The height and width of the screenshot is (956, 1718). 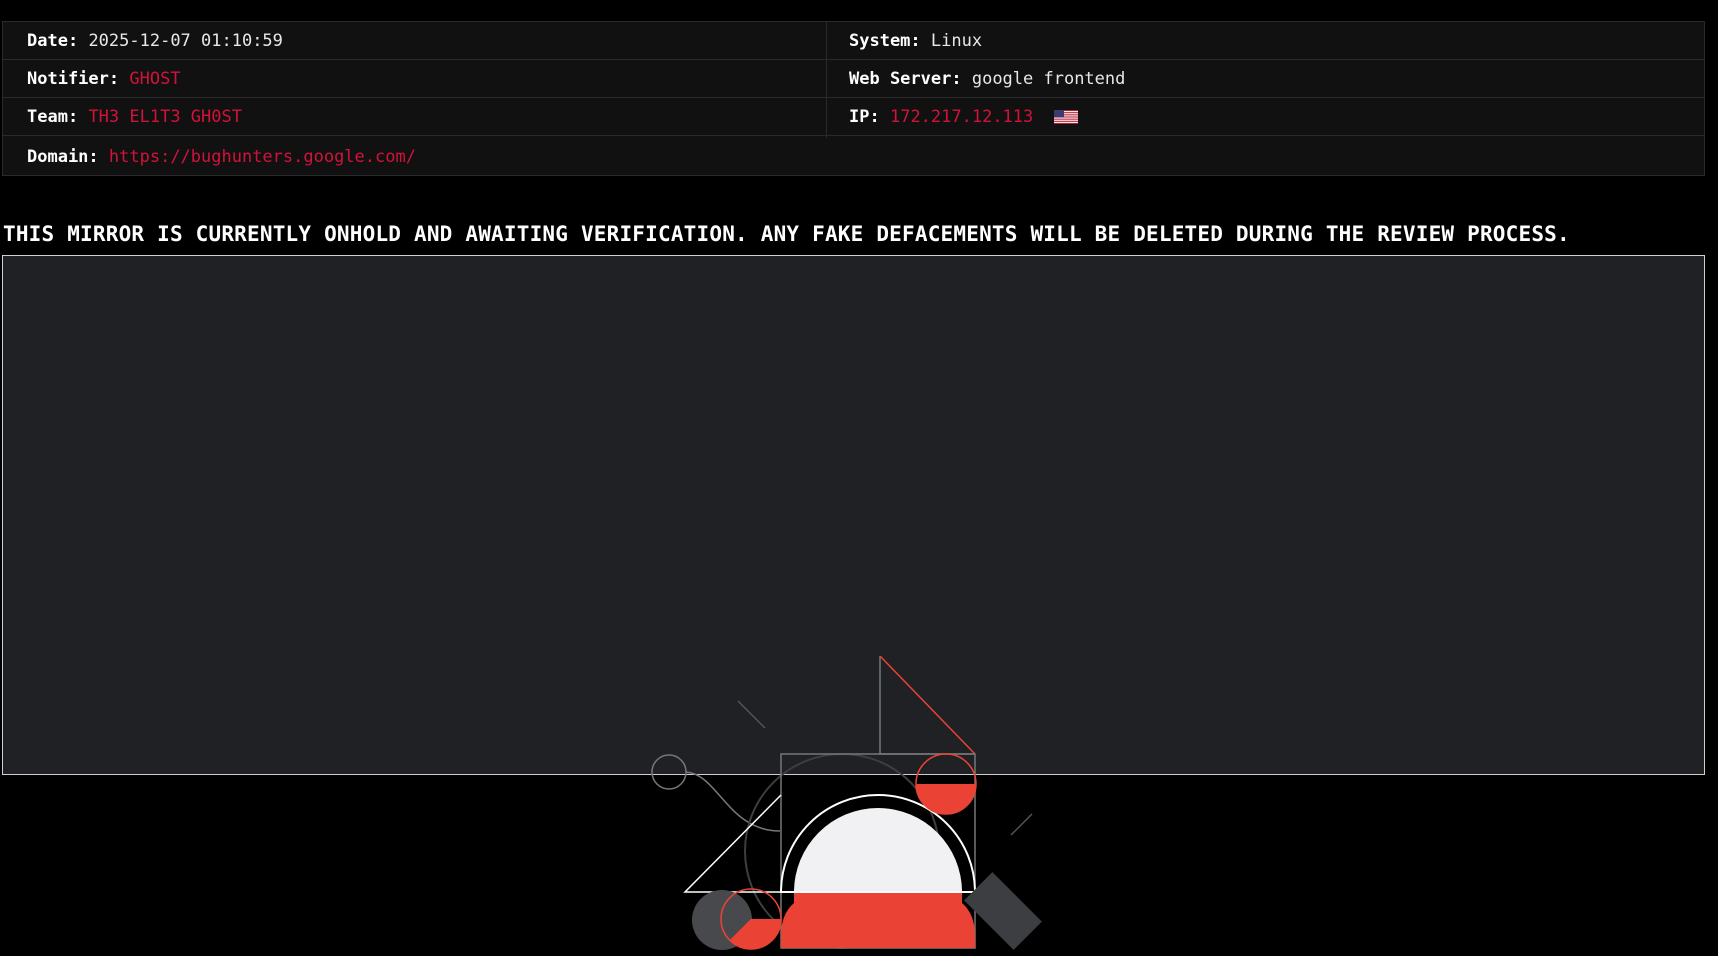 I want to click on system-cell: System: Linux, so click(x=915, y=41).